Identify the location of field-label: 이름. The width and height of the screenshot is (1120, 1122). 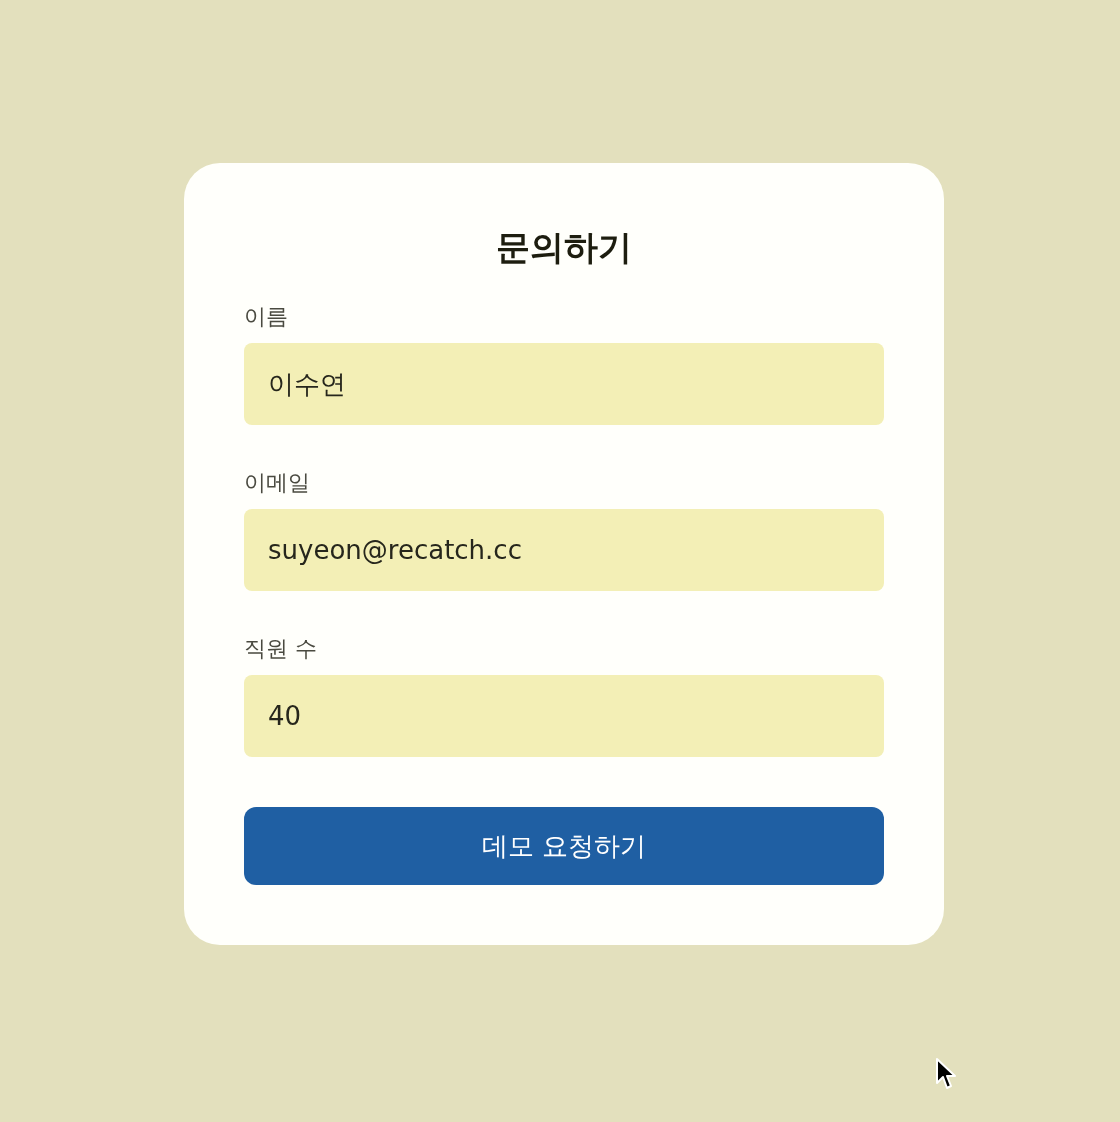
(266, 317).